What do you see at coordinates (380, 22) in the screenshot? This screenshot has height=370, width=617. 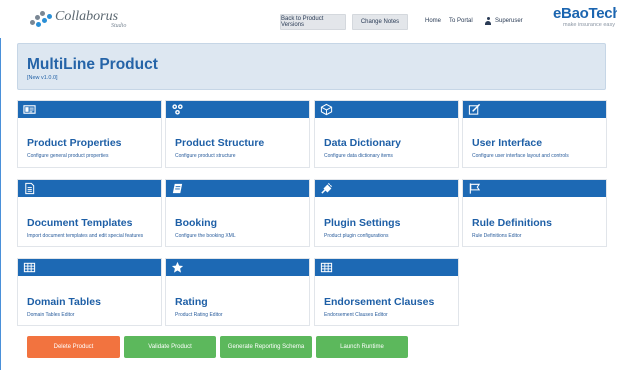 I see `change-notes-button: Change Notes` at bounding box center [380, 22].